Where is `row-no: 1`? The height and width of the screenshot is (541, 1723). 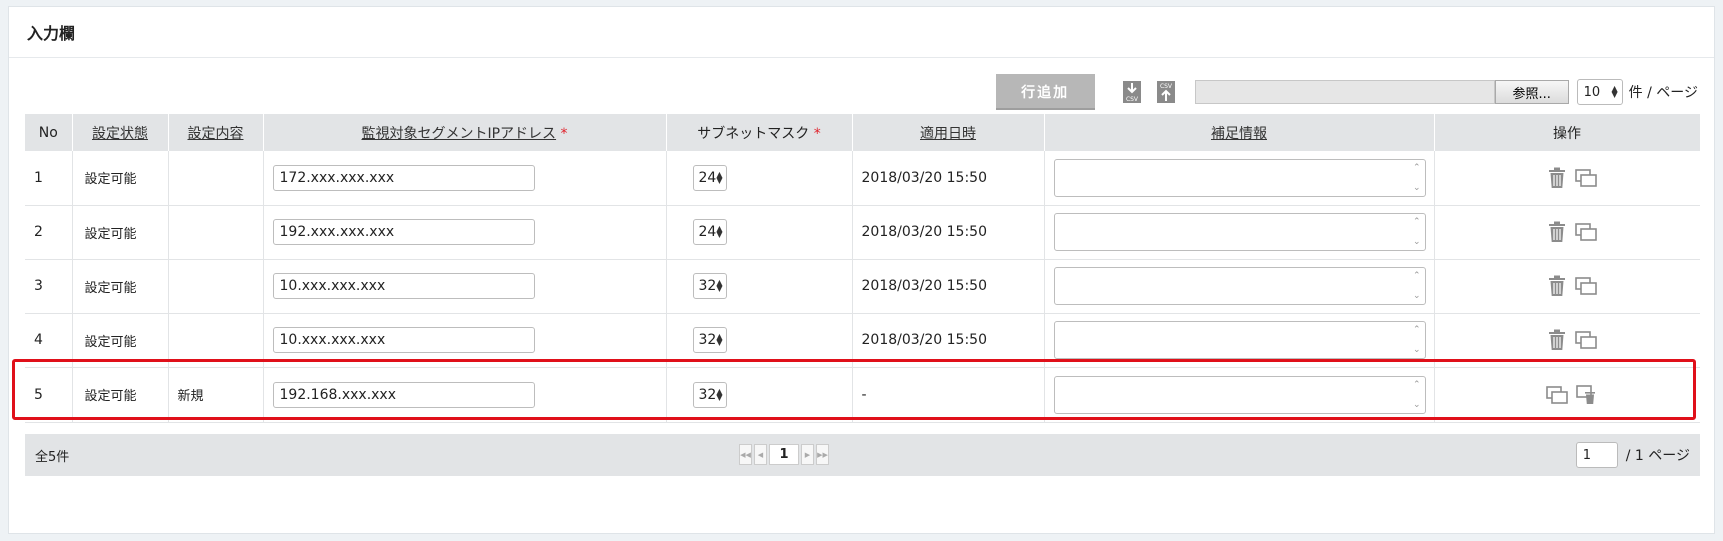 row-no: 1 is located at coordinates (49, 178).